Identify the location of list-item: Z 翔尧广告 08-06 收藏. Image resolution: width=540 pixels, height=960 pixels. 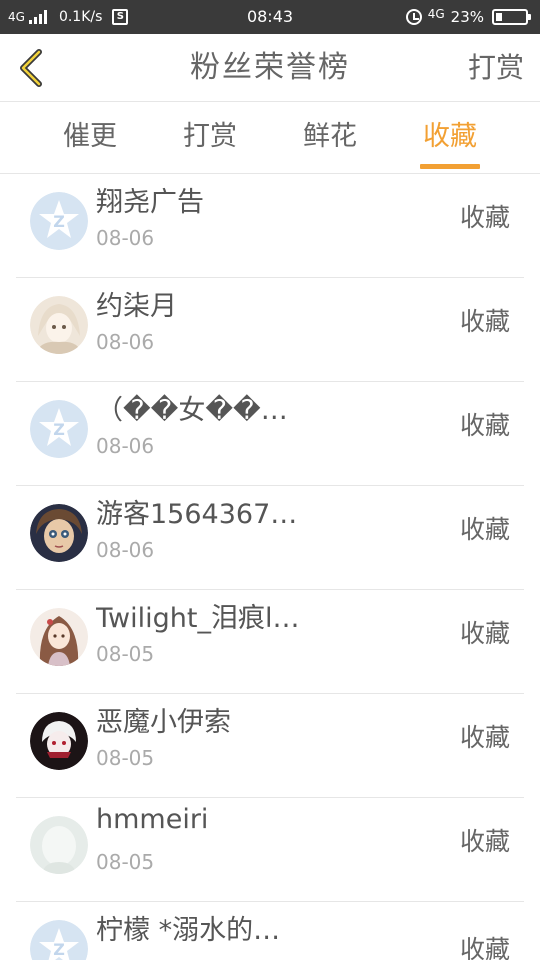
(270, 226).